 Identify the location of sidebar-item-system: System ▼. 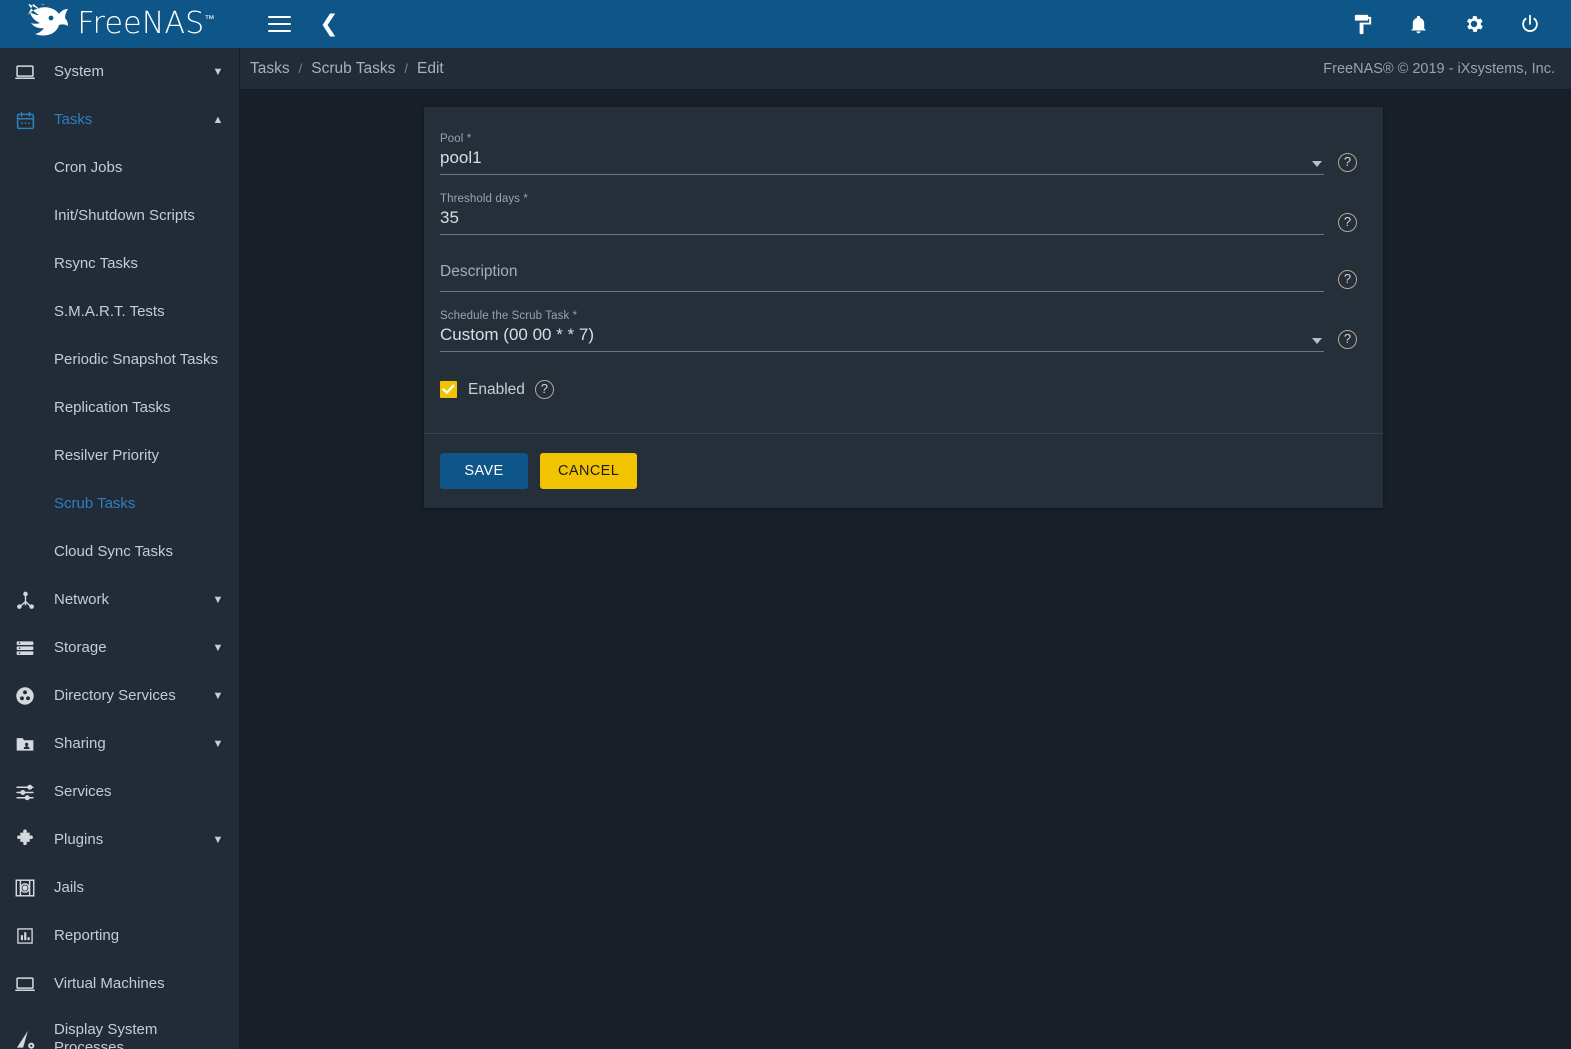
(119, 72).